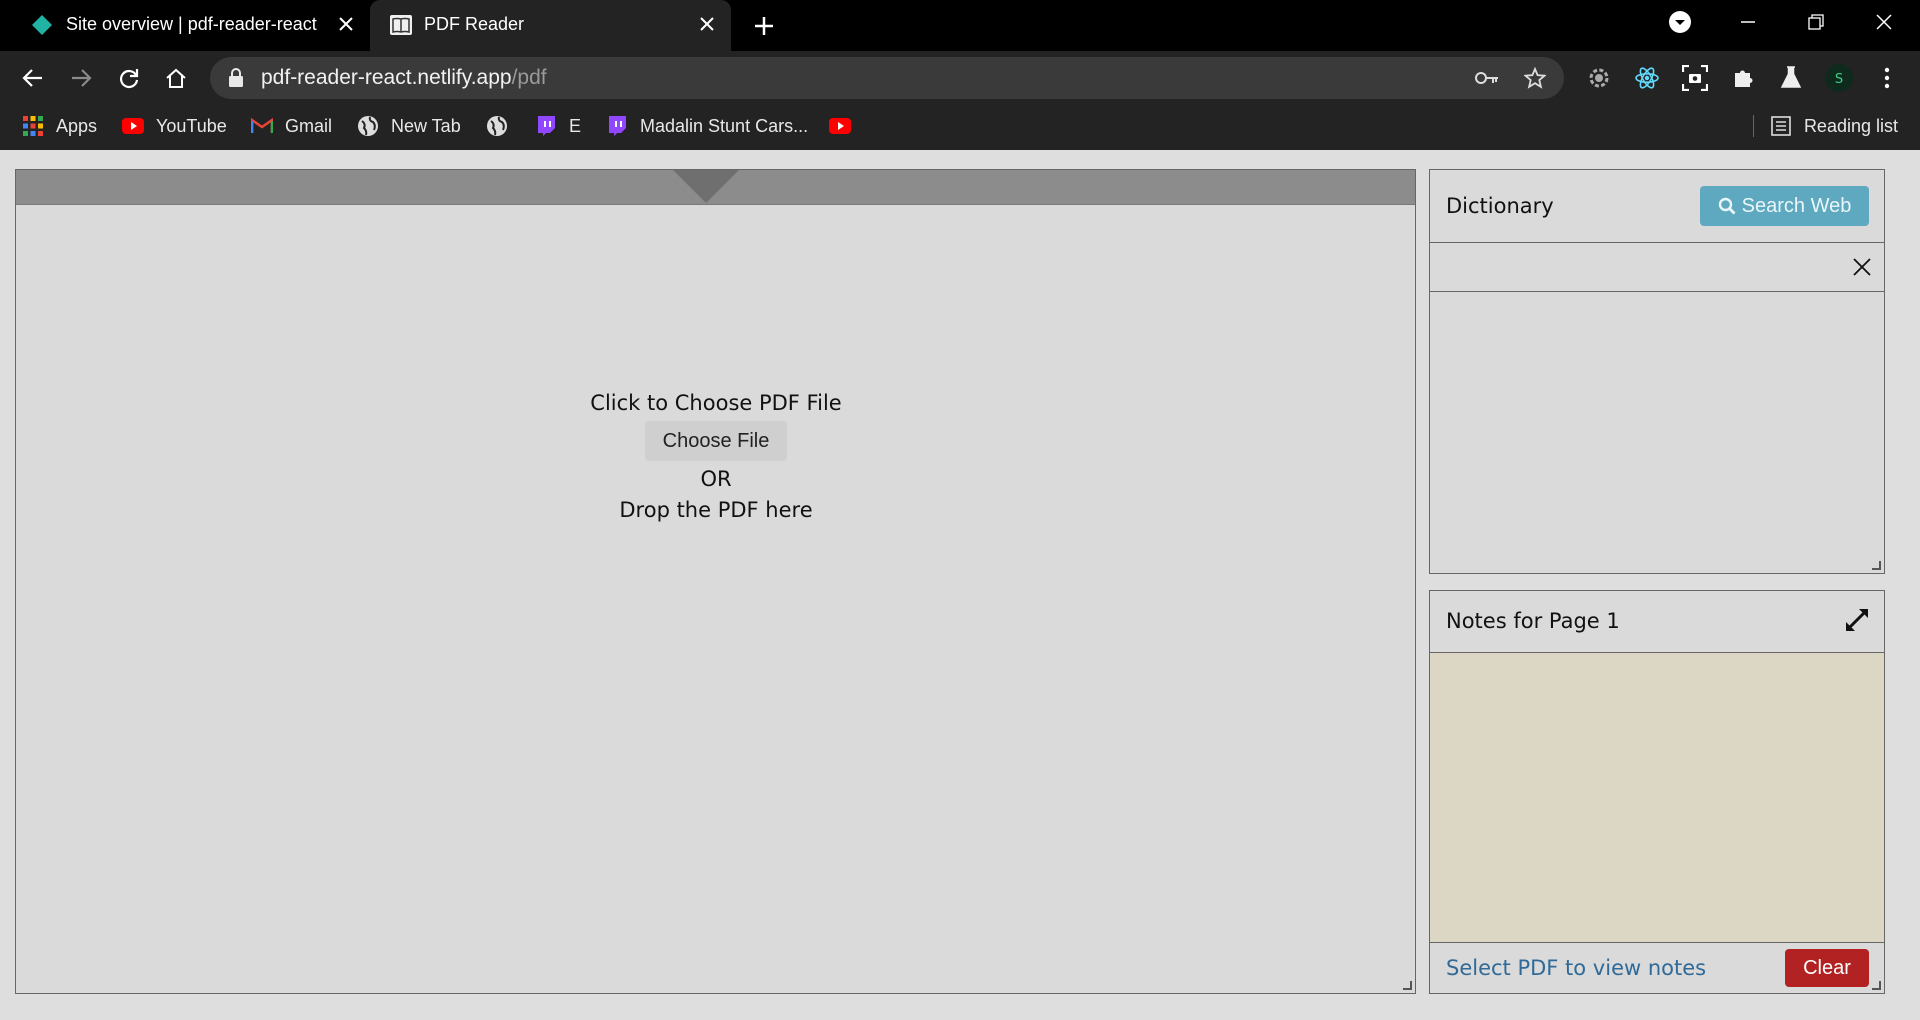 This screenshot has width=1920, height=1020. I want to click on reading-list-label: Reading list, so click(1850, 125).